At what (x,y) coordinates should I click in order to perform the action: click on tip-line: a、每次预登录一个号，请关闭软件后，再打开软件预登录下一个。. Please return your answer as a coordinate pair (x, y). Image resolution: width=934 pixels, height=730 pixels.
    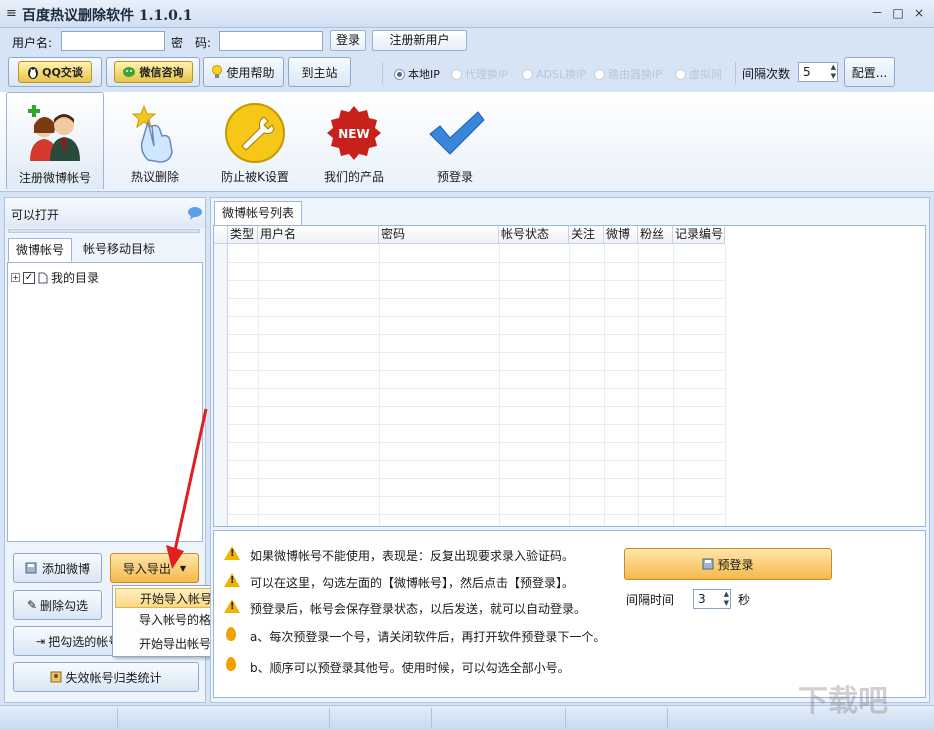
    Looking at the image, I should click on (428, 637).